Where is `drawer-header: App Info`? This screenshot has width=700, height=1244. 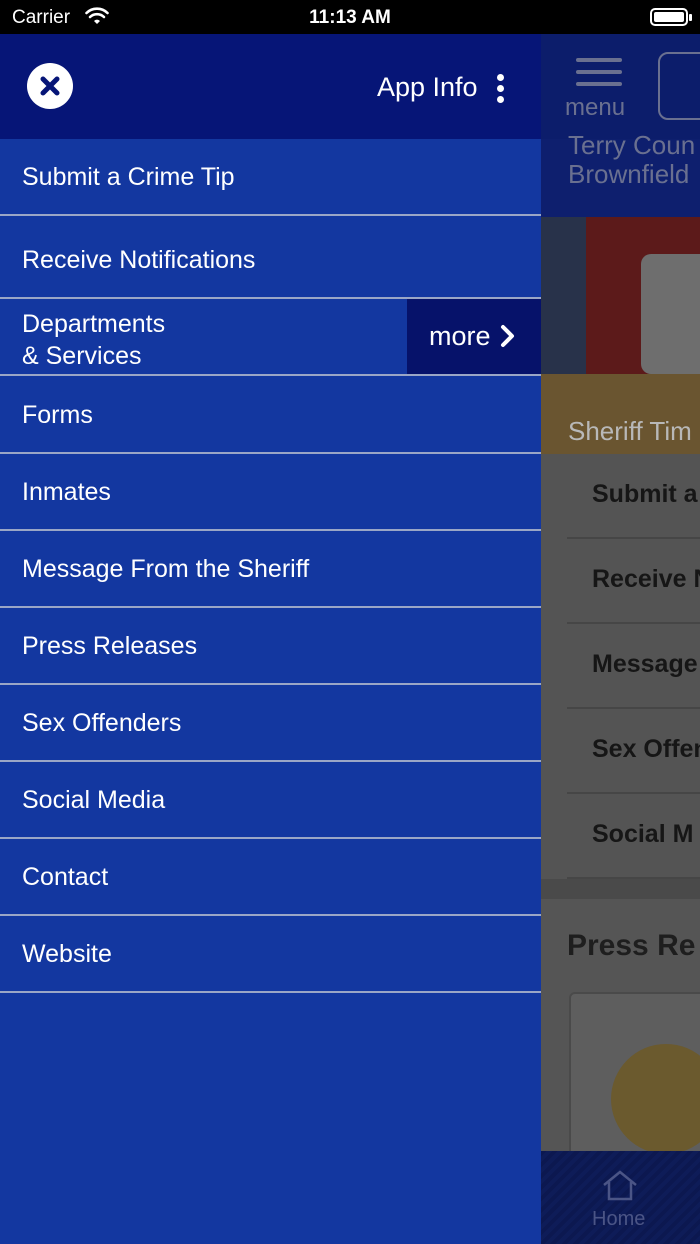 drawer-header: App Info is located at coordinates (270, 86).